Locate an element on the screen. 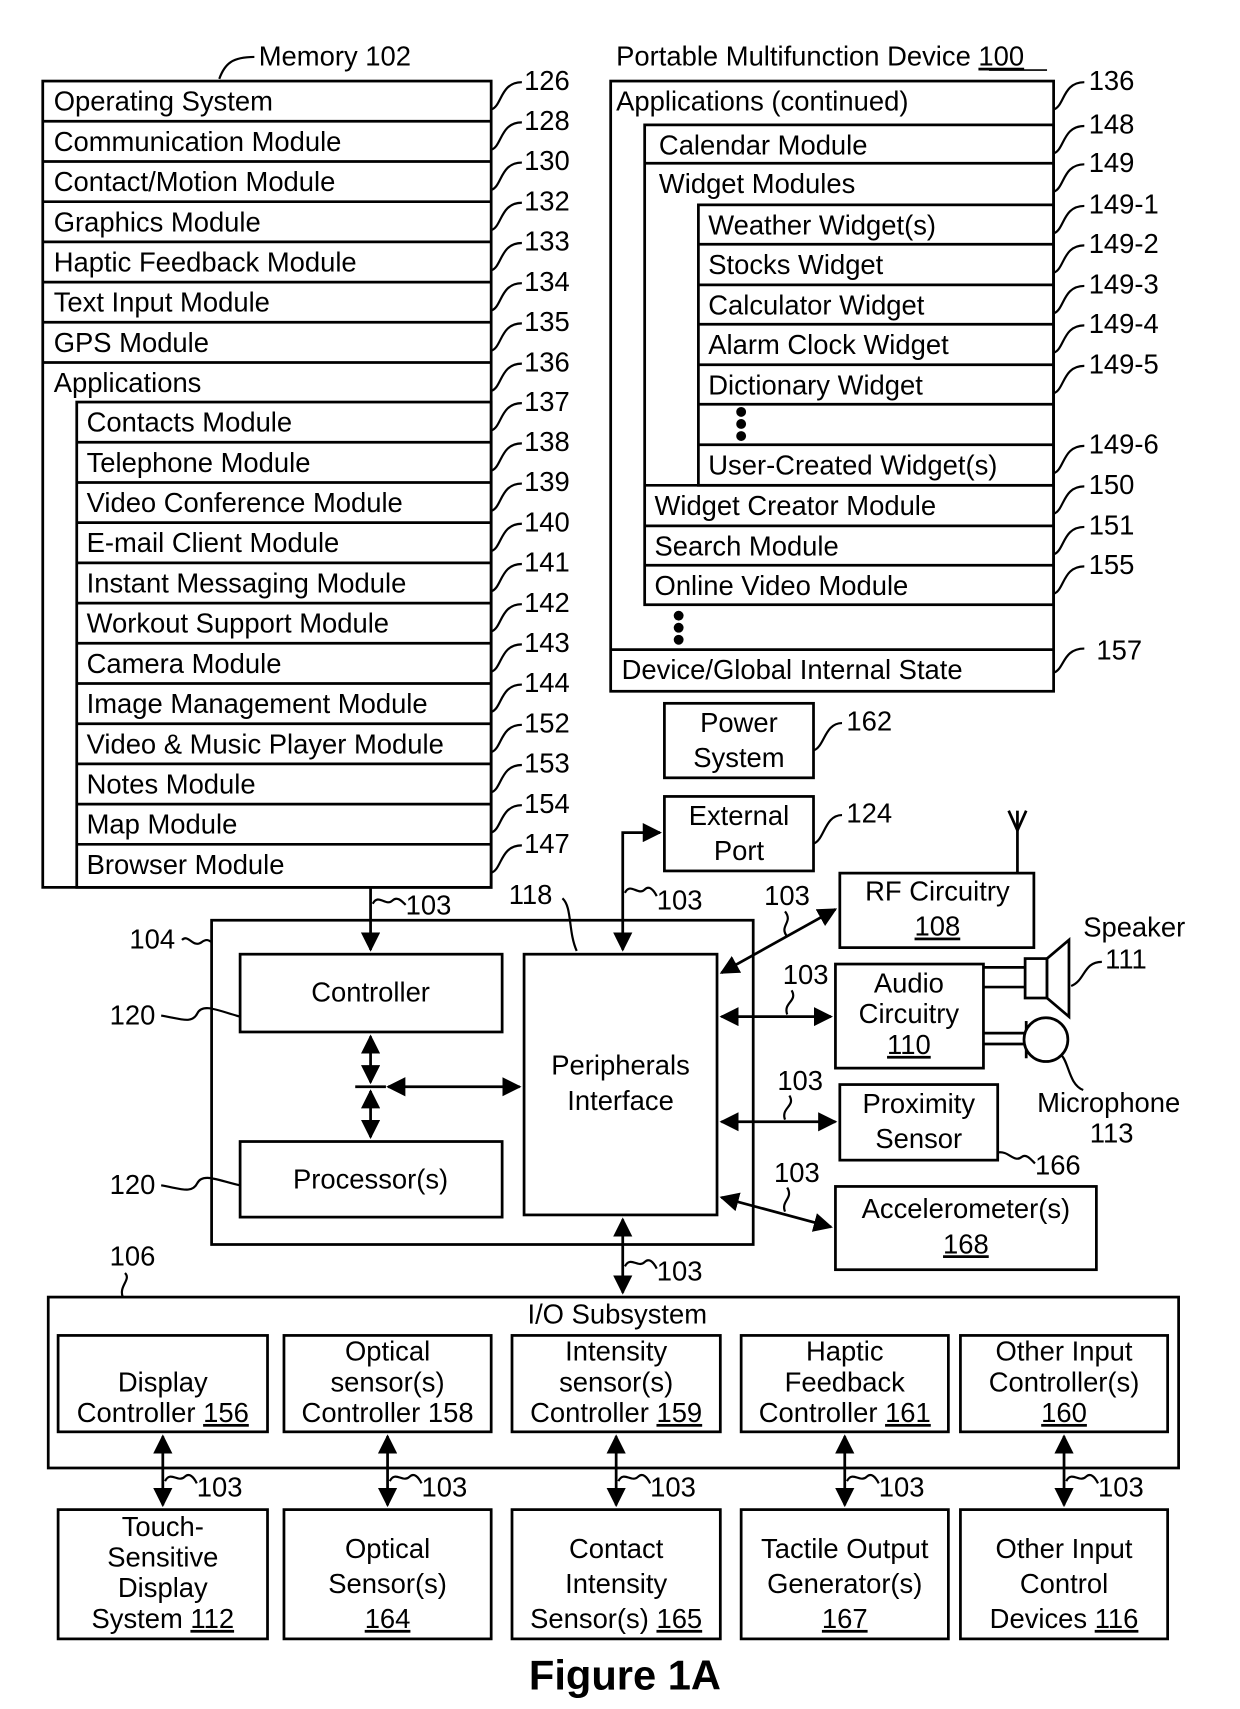 Image resolution: width=1240 pixels, height=1709 pixels. processor-ref: 120 is located at coordinates (133, 1184).